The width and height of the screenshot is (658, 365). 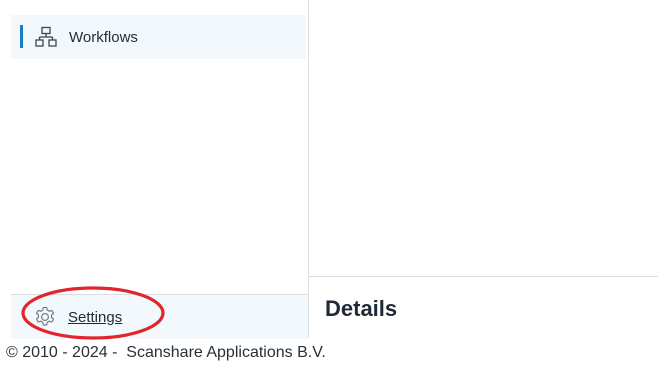 I want to click on settings-link: Settings, so click(x=77, y=317).